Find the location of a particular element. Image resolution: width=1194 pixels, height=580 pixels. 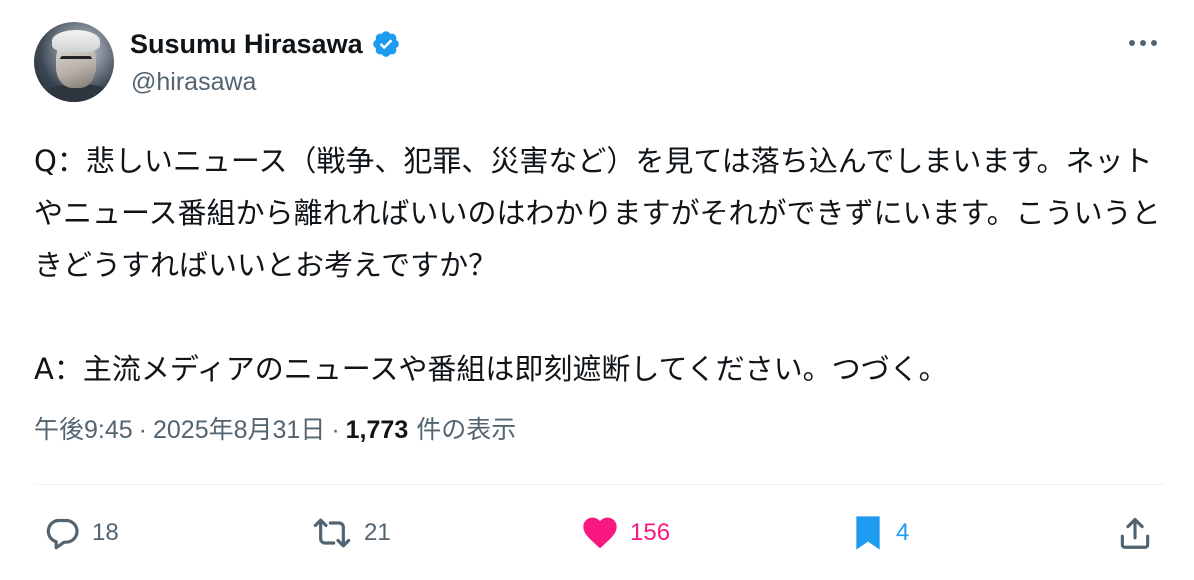

tweet-date: 2025年8月31日 is located at coordinates (239, 428).